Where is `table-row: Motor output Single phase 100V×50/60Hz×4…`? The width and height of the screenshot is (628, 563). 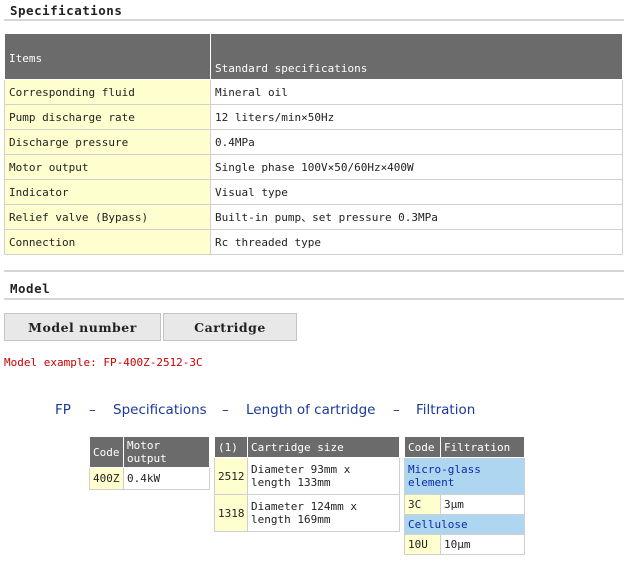
table-row: Motor output Single phase 100V×50/60Hz×4… is located at coordinates (313, 167).